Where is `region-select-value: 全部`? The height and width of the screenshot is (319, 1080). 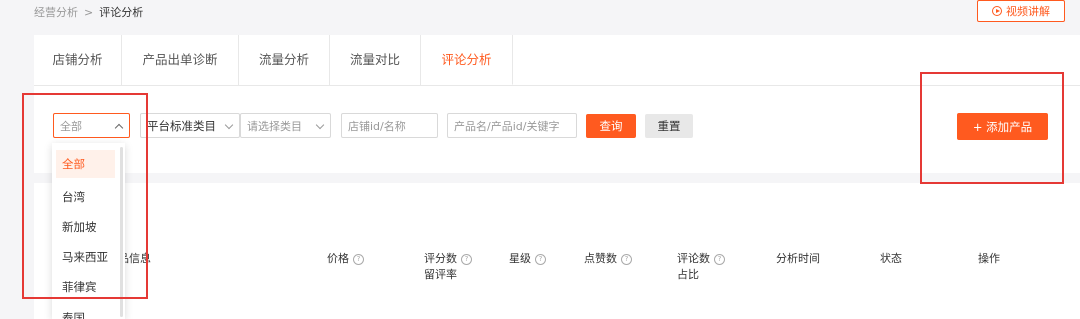 region-select-value: 全部 is located at coordinates (71, 126).